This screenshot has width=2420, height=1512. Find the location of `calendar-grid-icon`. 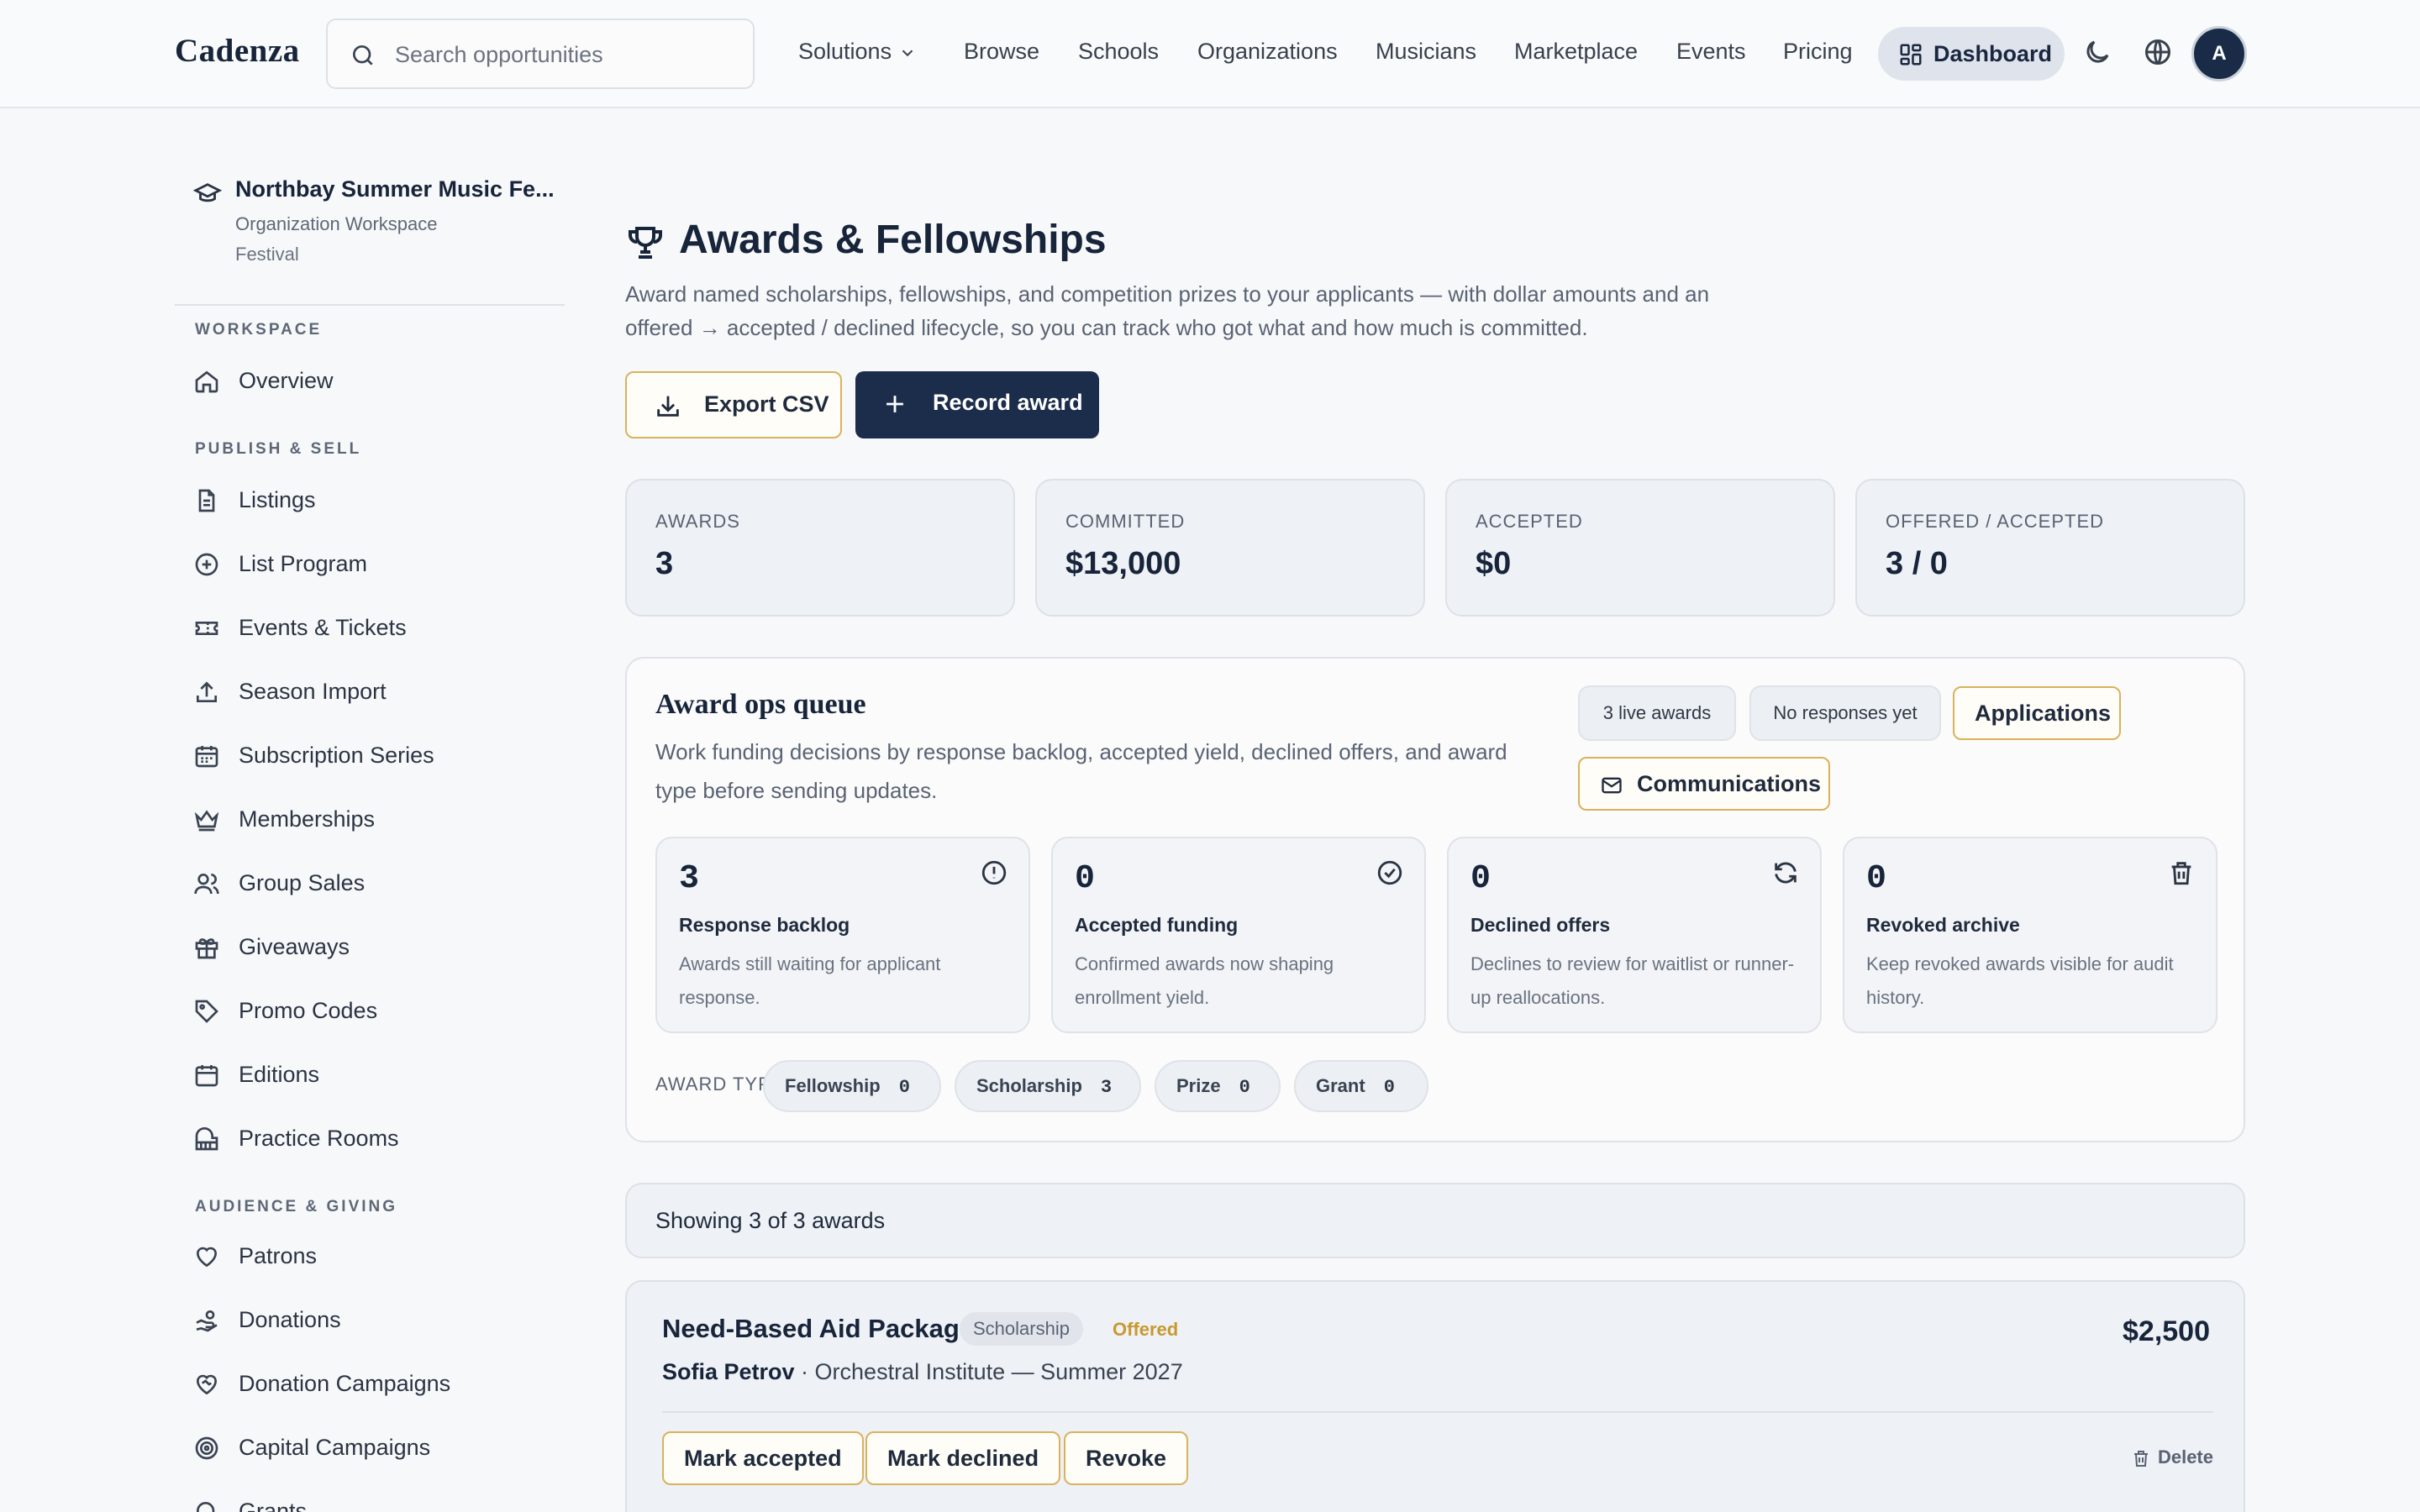

calendar-grid-icon is located at coordinates (206, 756).